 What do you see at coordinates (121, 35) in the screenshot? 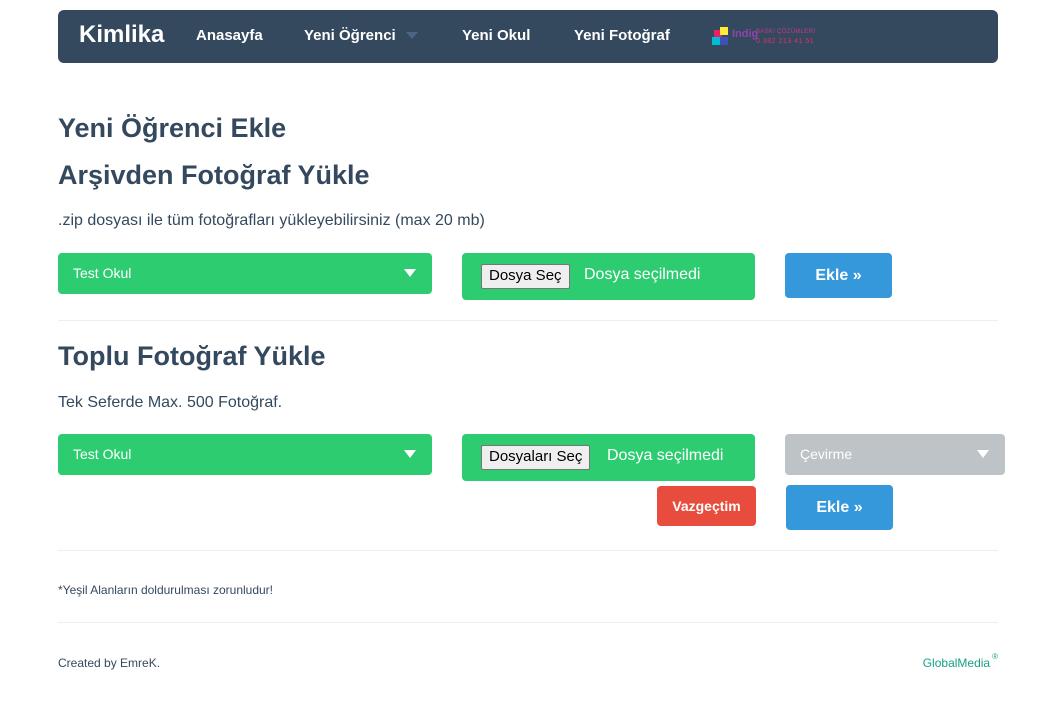
I see `brand-link: Kimlika` at bounding box center [121, 35].